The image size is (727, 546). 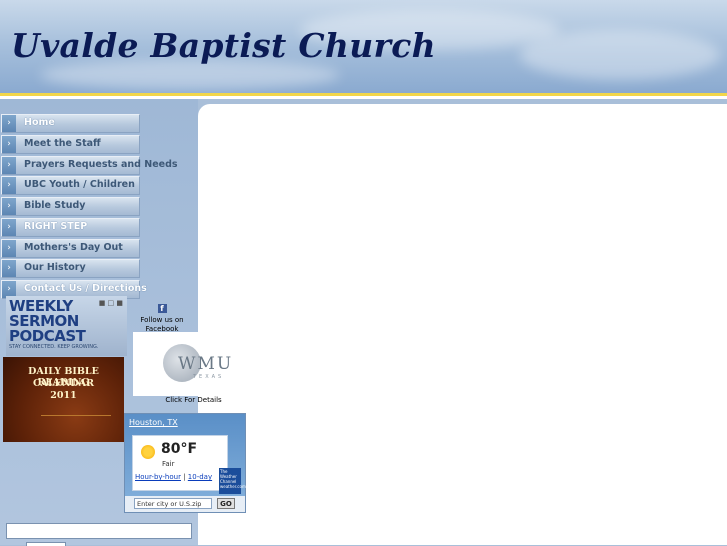 I want to click on nav-item-label: Meet the Staff, so click(x=62, y=143).